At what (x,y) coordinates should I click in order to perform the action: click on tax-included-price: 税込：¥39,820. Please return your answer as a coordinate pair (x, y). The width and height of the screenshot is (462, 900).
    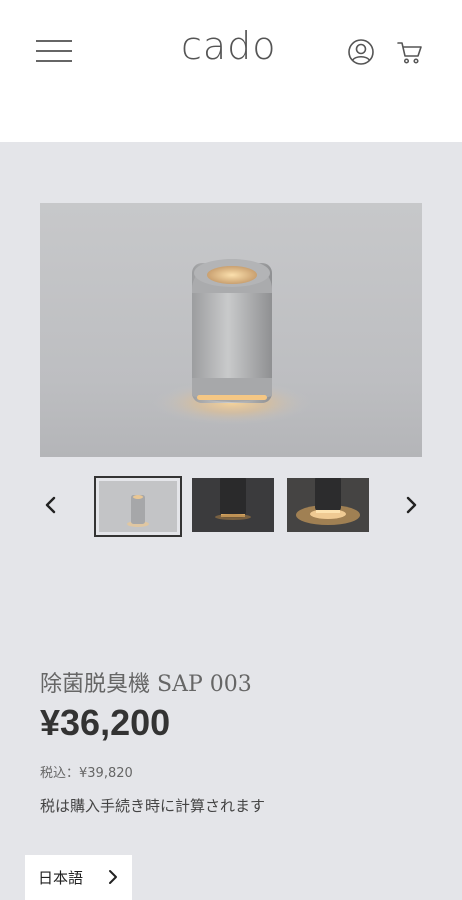
    Looking at the image, I should click on (86, 773).